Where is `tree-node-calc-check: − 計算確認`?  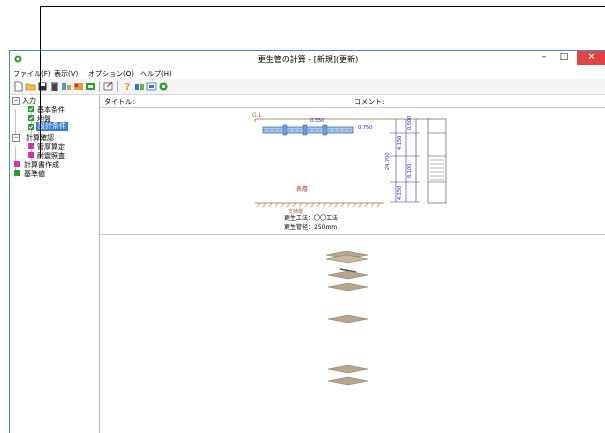 tree-node-calc-check: − 計算確認 is located at coordinates (54, 137).